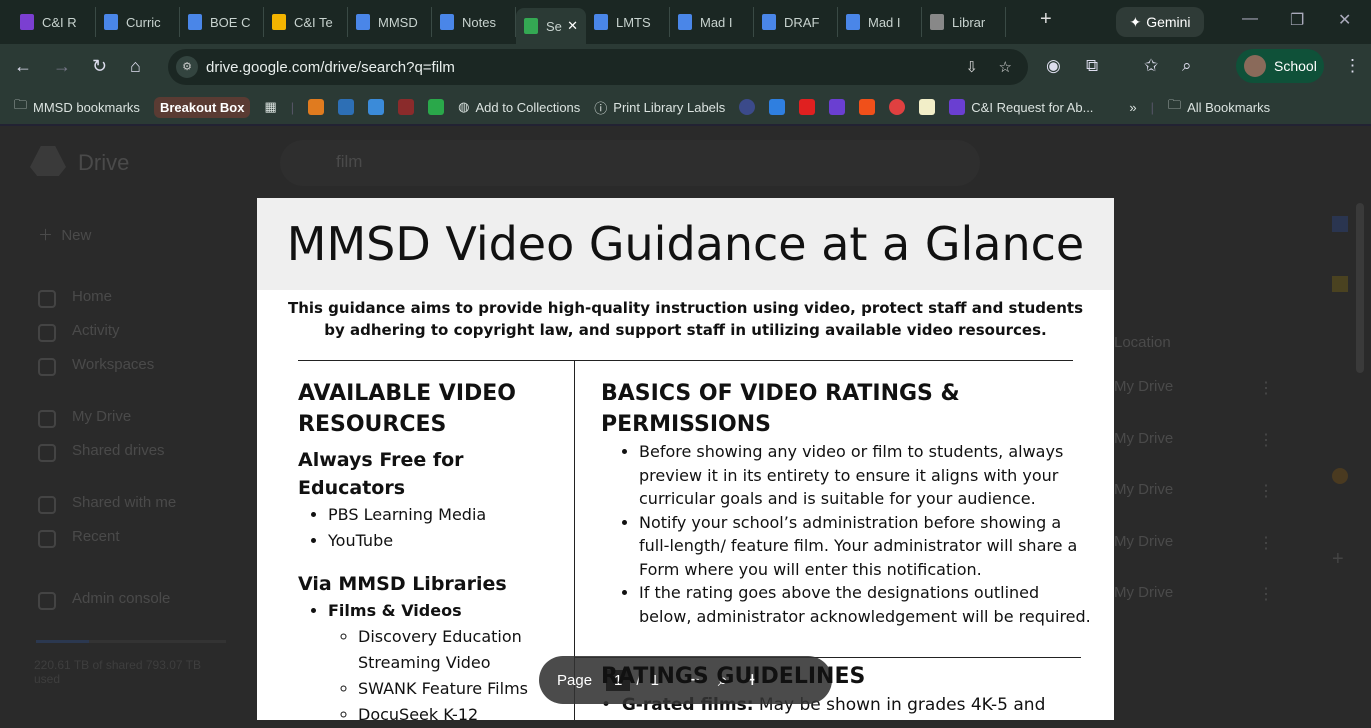 Image resolution: width=1371 pixels, height=728 pixels. What do you see at coordinates (1352, 66) in the screenshot?
I see `menu-icon: ⋮` at bounding box center [1352, 66].